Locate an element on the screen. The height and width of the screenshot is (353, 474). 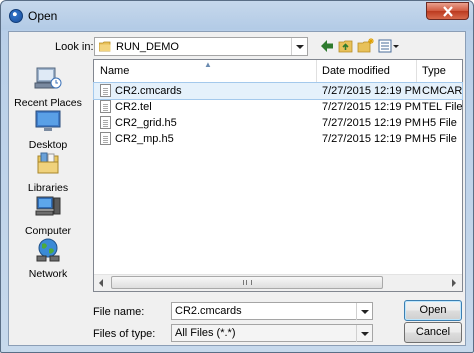
file-name-label: File name: is located at coordinates (119, 312).